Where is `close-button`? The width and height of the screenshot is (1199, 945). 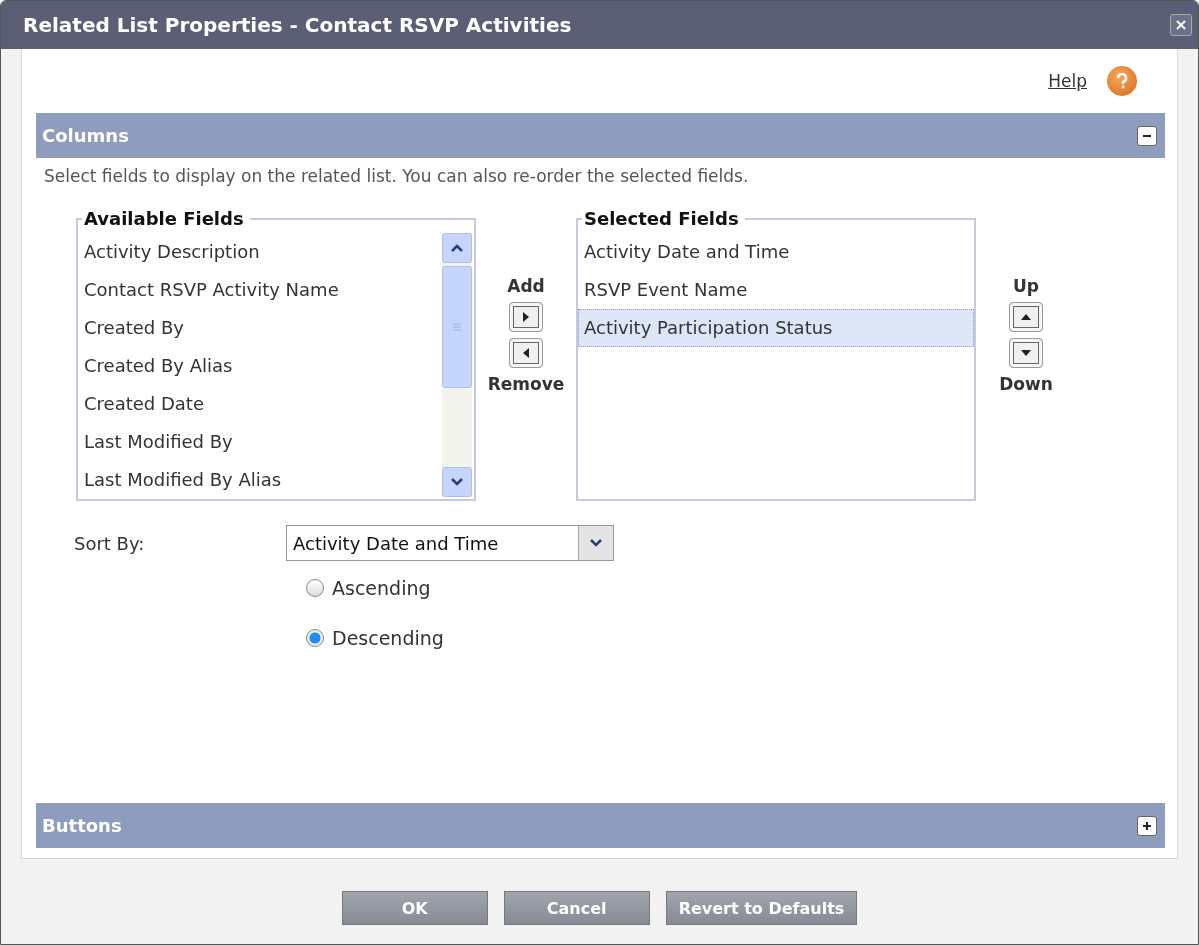 close-button is located at coordinates (1181, 25).